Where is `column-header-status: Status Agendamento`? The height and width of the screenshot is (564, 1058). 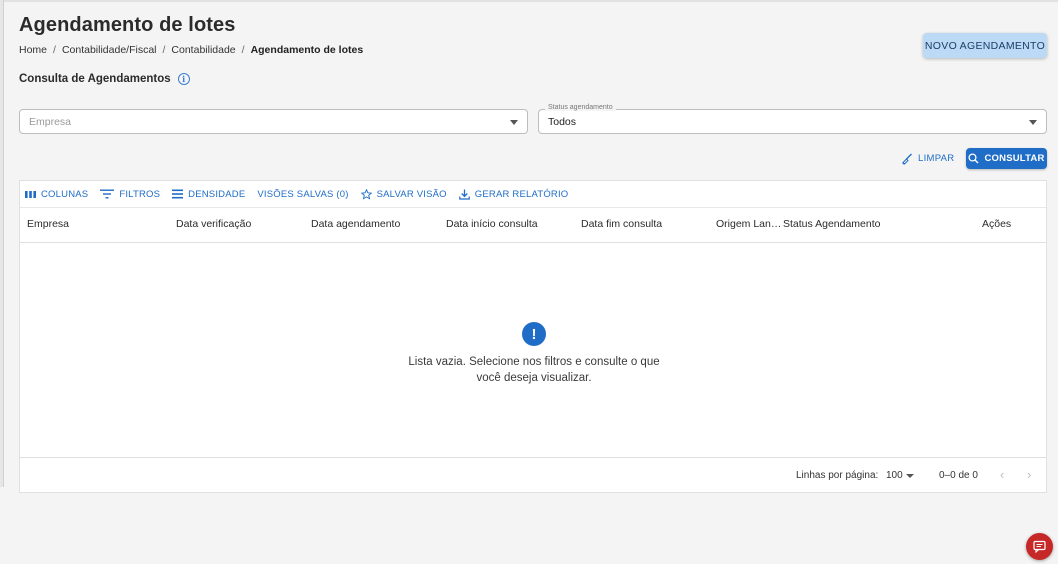 column-header-status: Status Agendamento is located at coordinates (832, 224).